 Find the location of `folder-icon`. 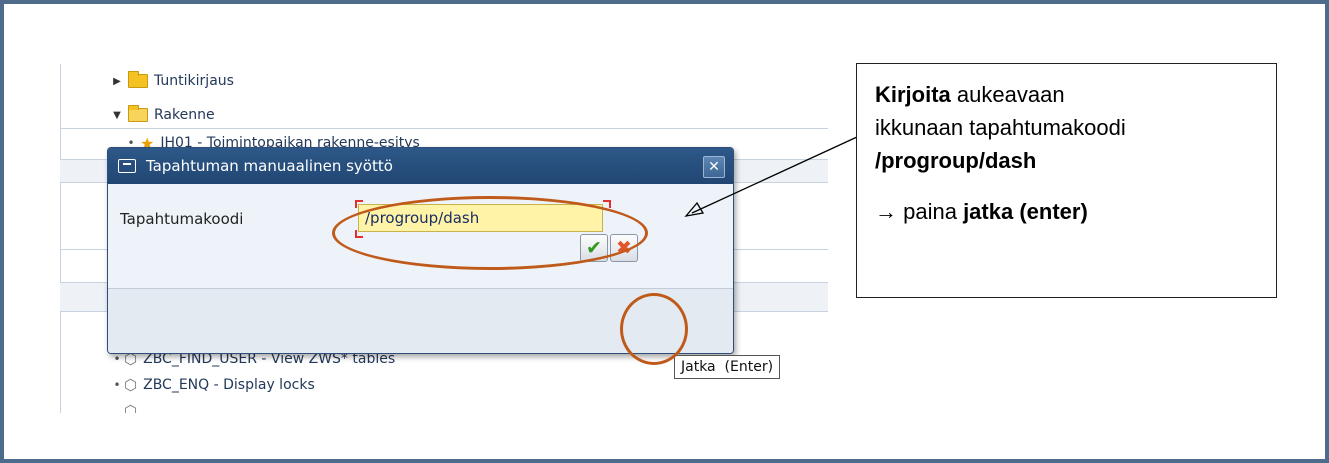

folder-icon is located at coordinates (138, 79).